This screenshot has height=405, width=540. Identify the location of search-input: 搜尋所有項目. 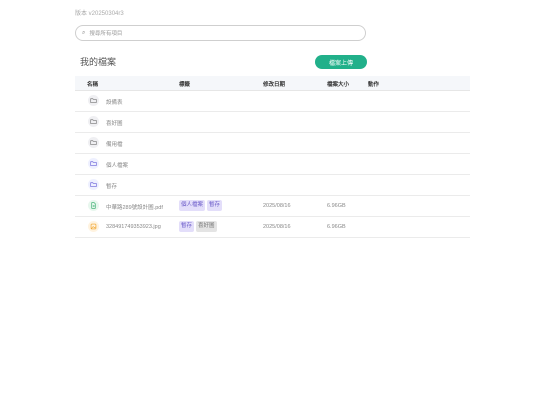
(105, 33).